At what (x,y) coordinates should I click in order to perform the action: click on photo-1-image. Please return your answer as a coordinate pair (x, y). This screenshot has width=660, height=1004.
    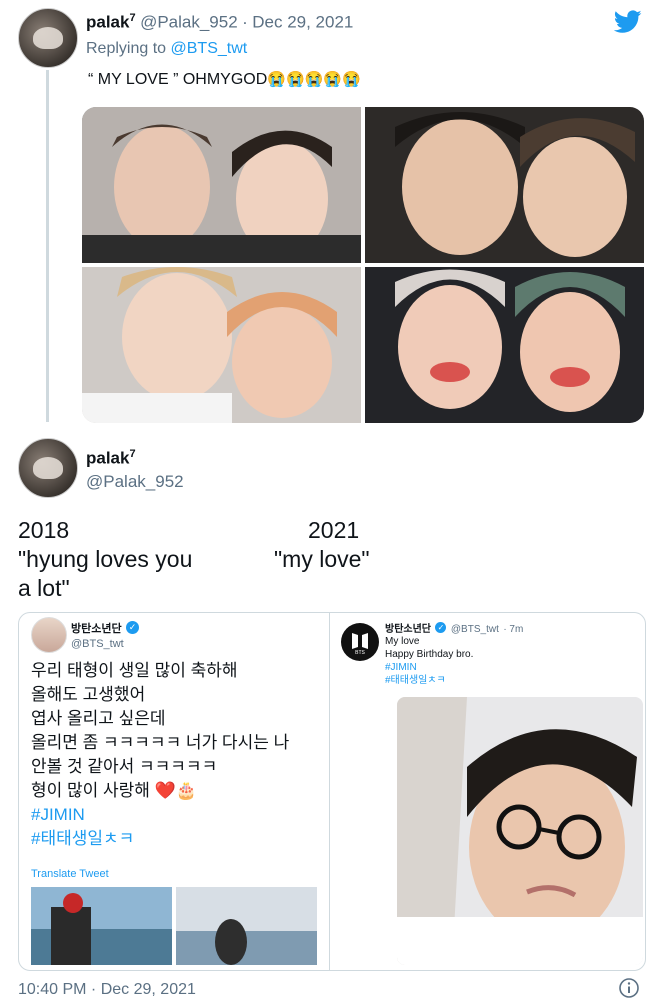
    Looking at the image, I should click on (221, 185).